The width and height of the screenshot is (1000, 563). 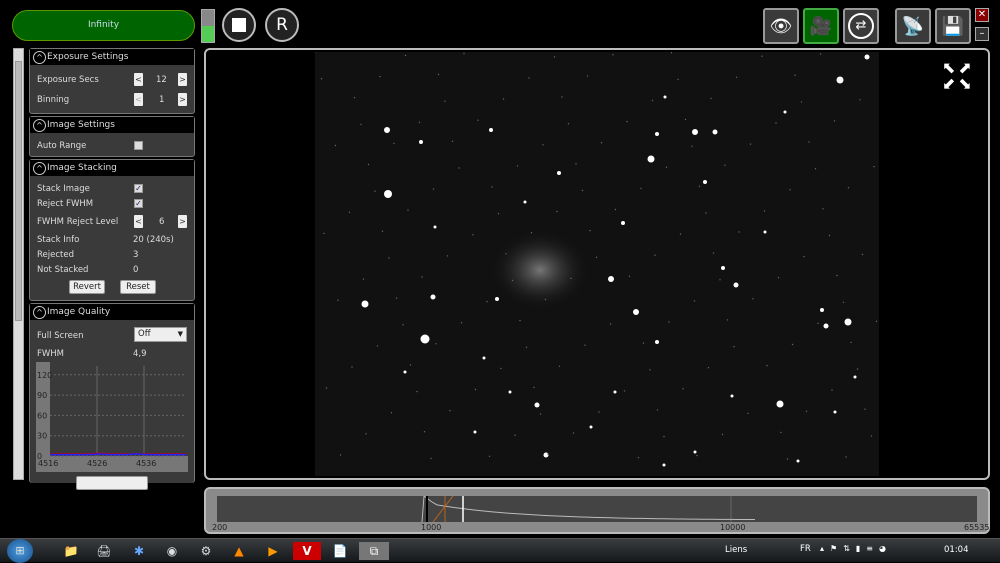 I want to click on stack-image-checkbox: ✓, so click(x=138, y=188).